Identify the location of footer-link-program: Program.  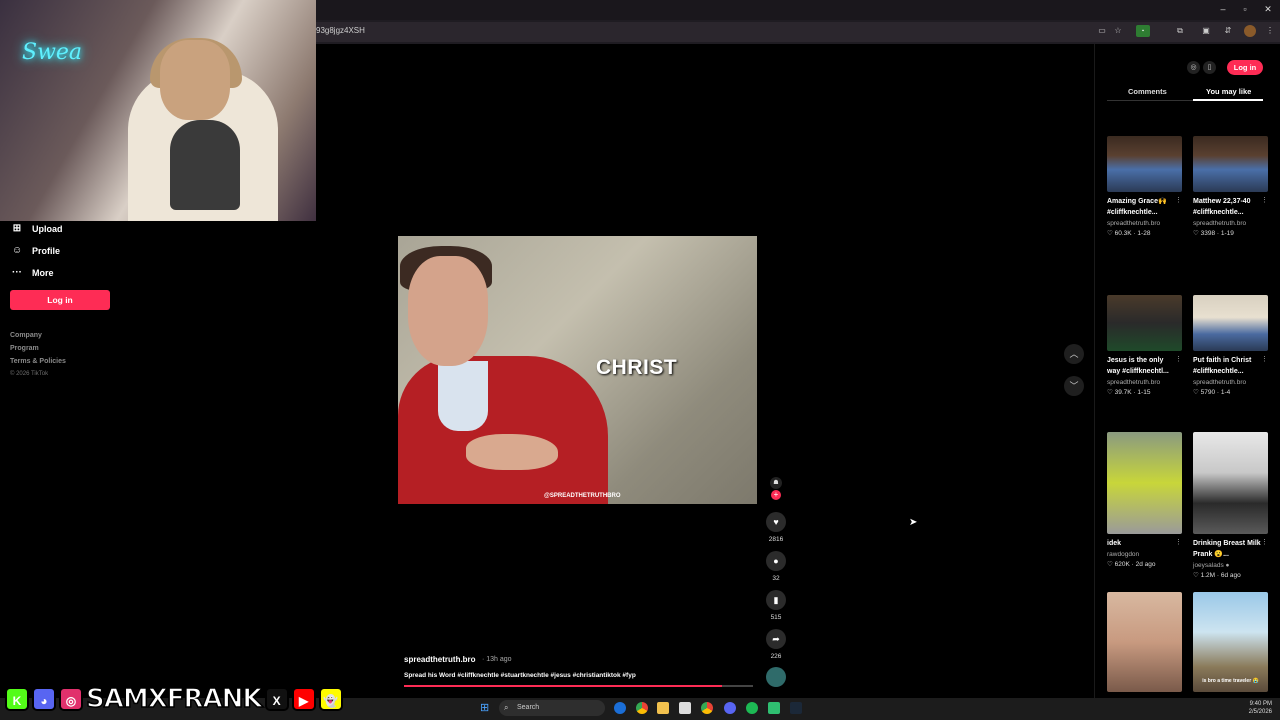
(24, 348).